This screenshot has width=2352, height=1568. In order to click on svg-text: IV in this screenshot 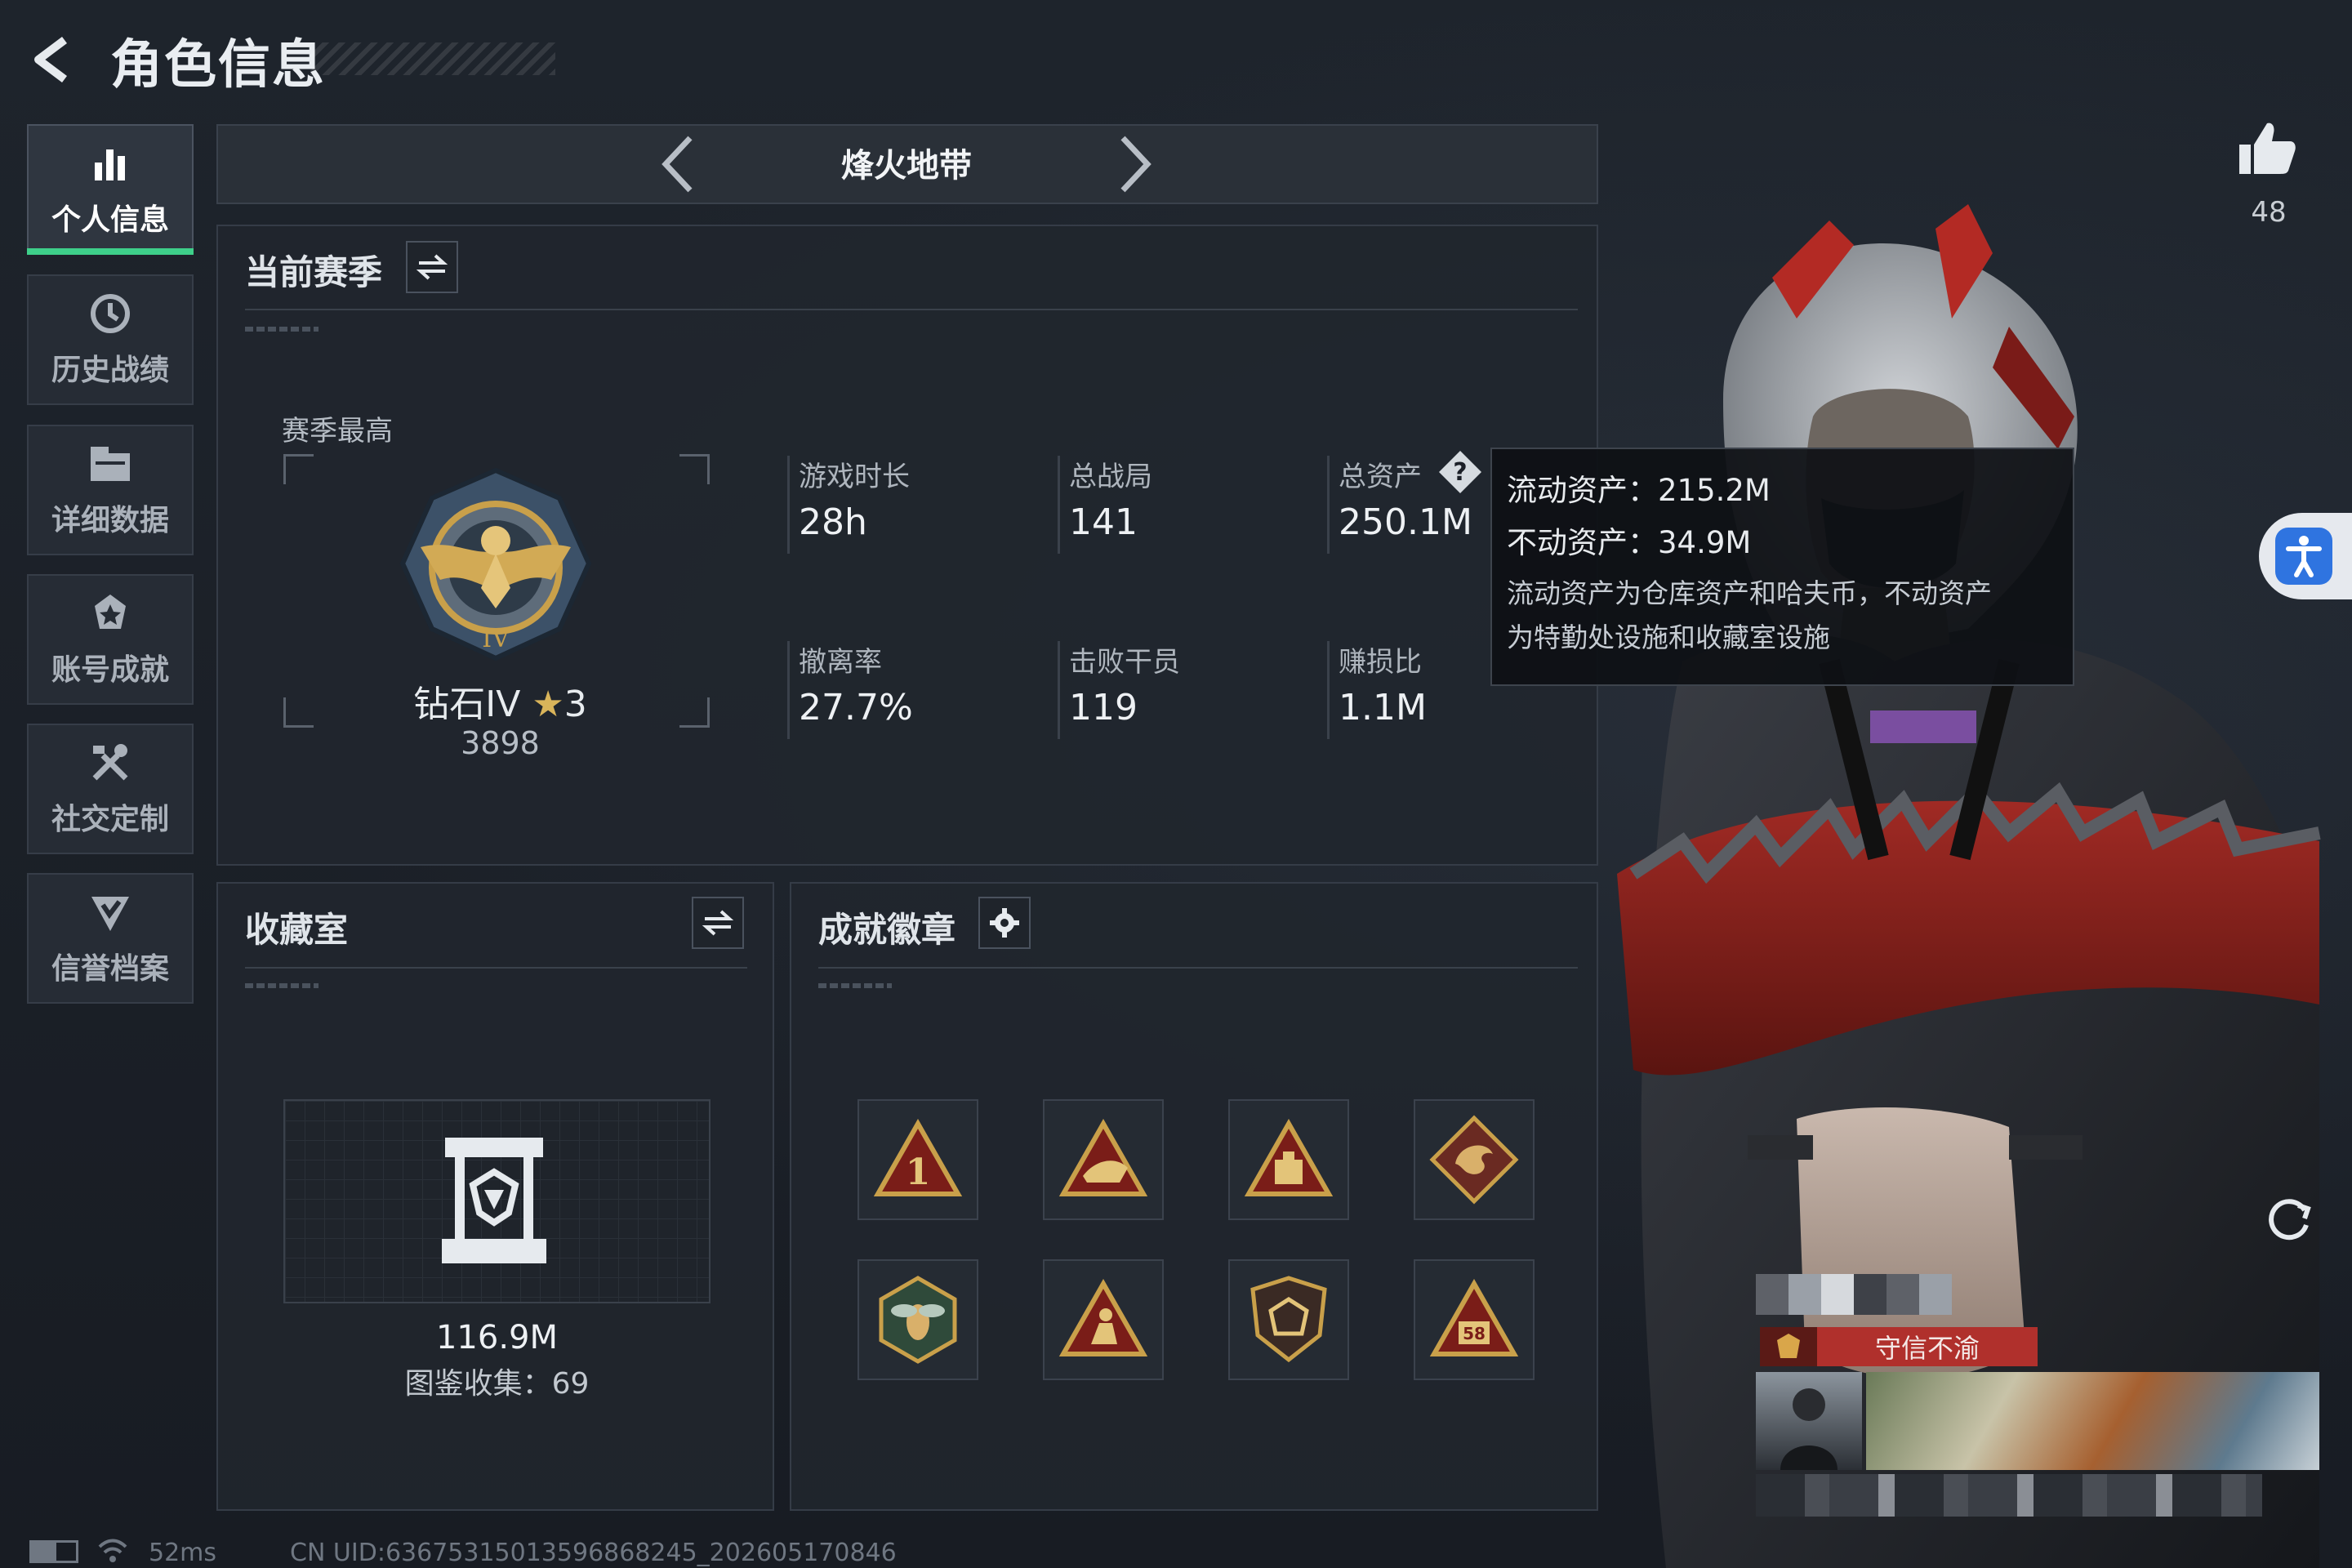, I will do `click(496, 639)`.